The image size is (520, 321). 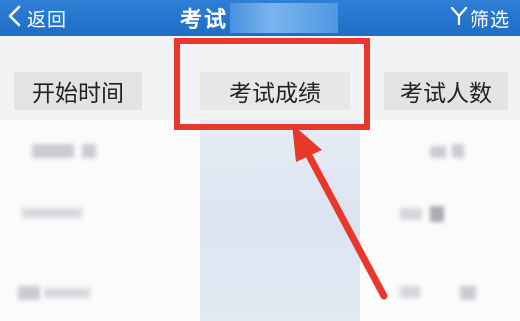 I want to click on funnel-icon, so click(x=459, y=18).